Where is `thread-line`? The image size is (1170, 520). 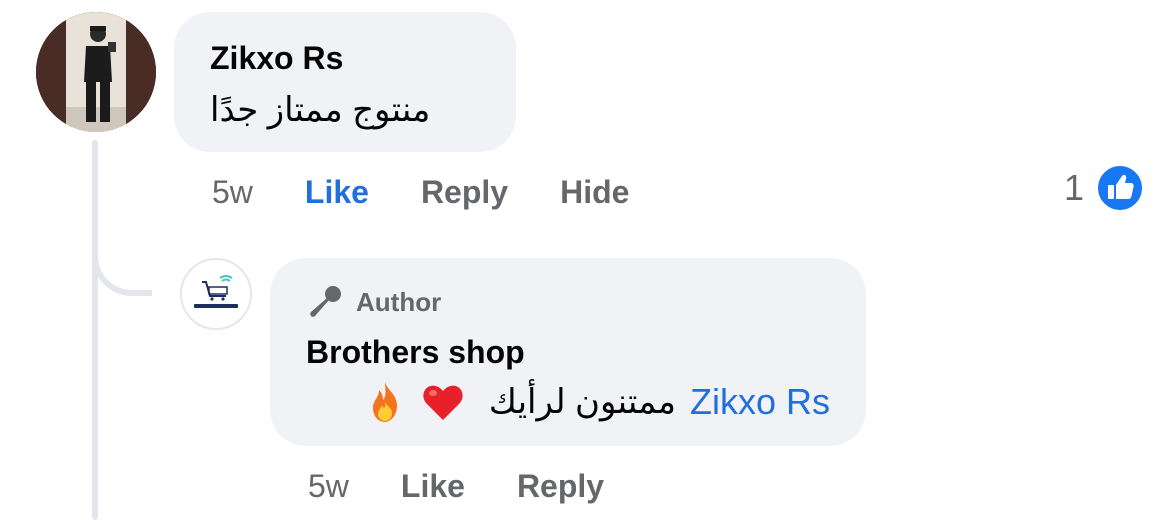
thread-line is located at coordinates (95, 330).